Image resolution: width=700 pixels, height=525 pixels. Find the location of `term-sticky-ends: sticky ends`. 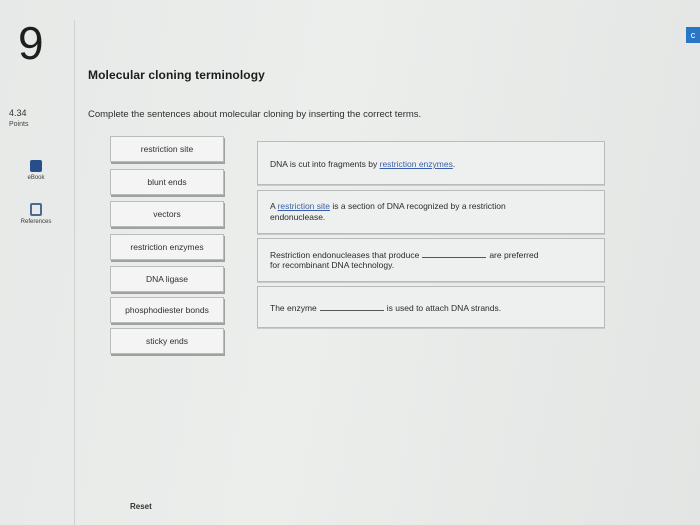

term-sticky-ends: sticky ends is located at coordinates (167, 341).